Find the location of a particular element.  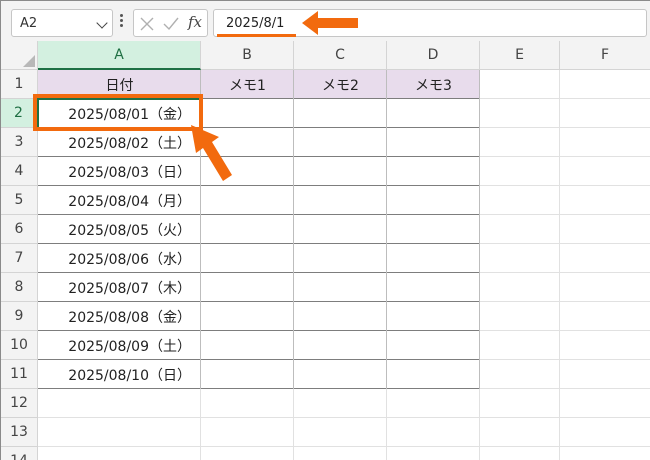

column-header-c: C is located at coordinates (340, 55).